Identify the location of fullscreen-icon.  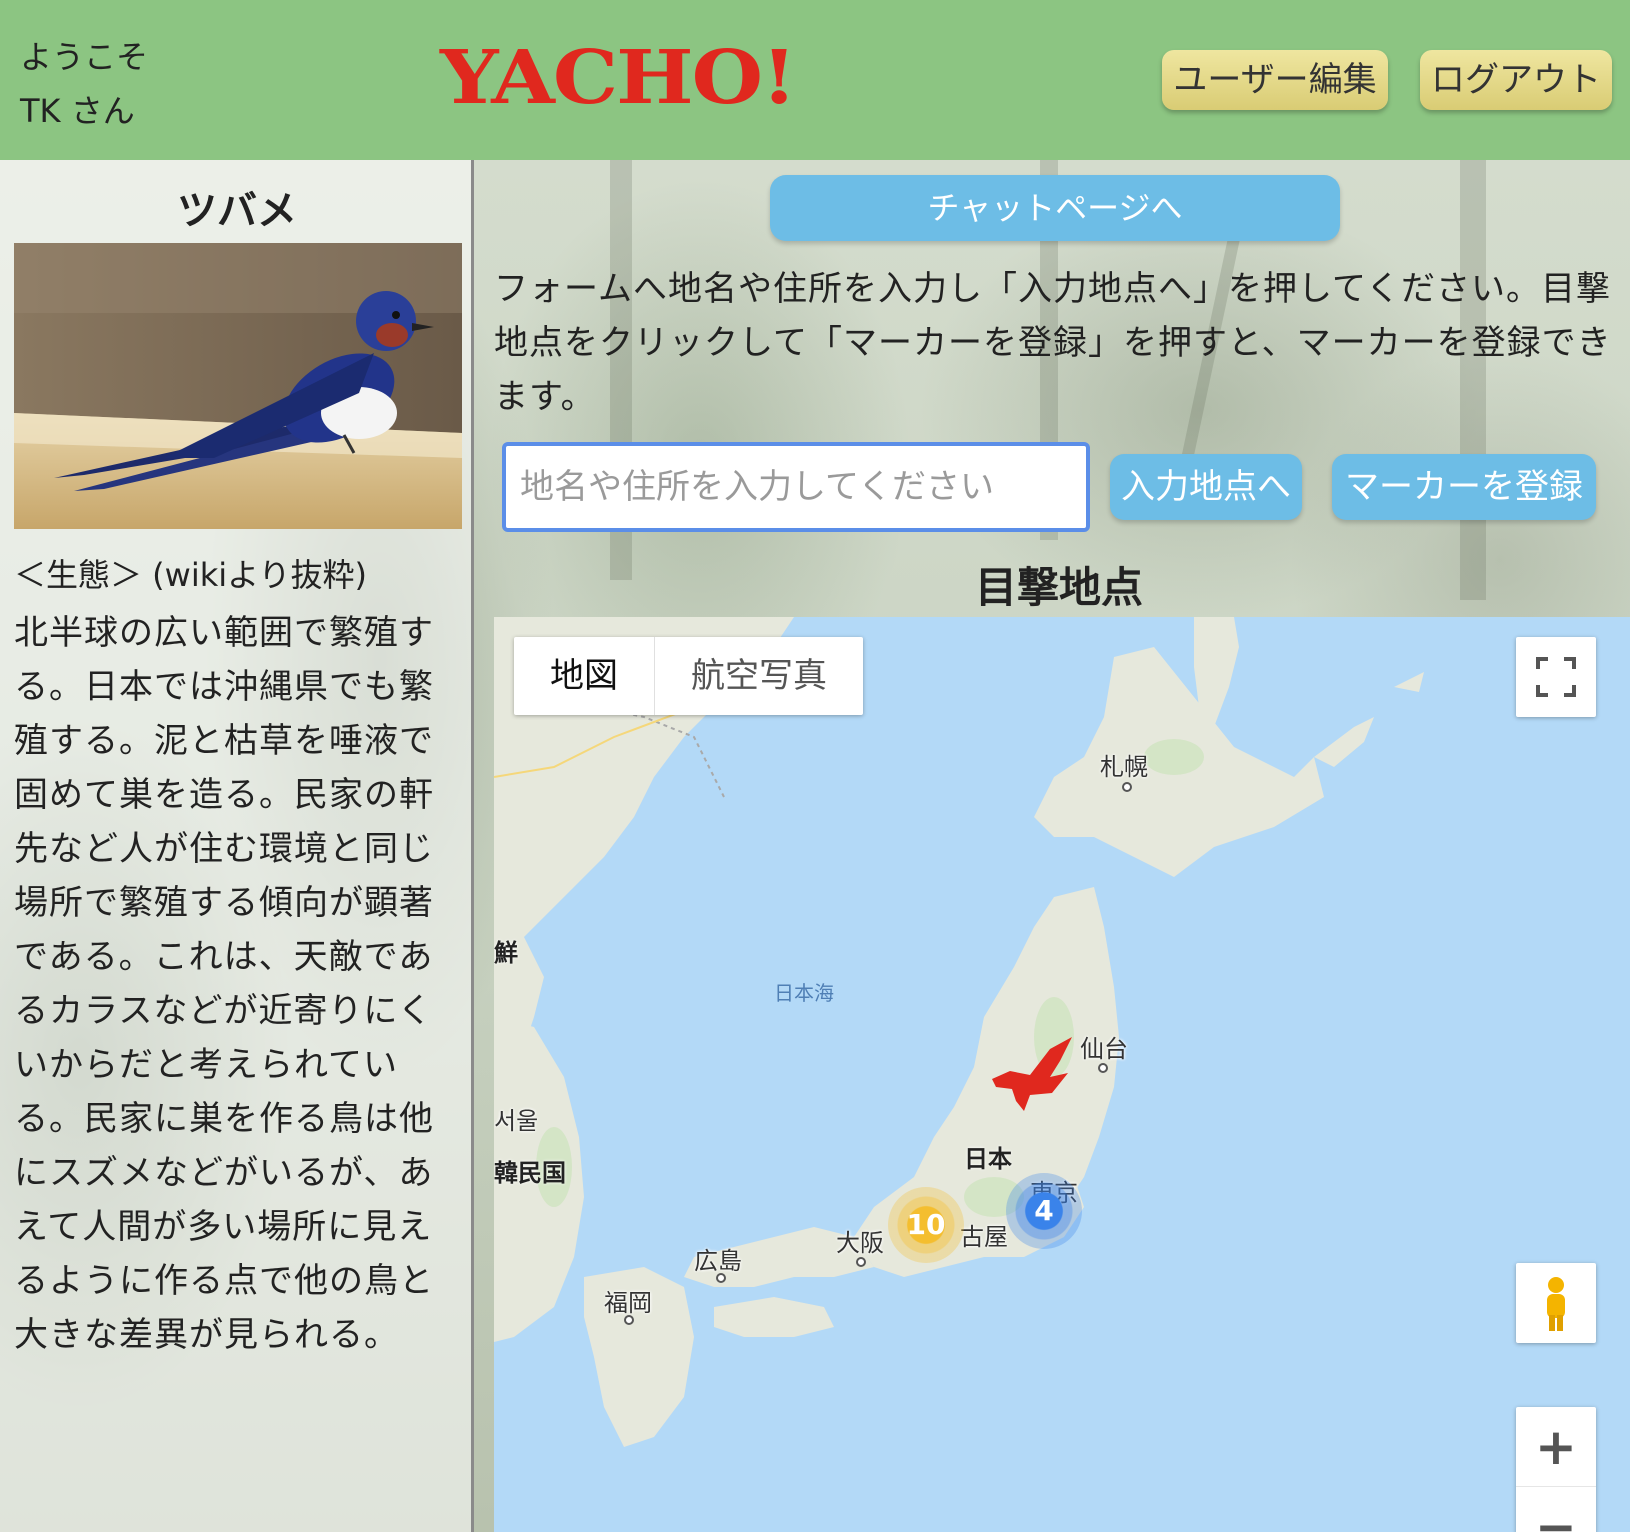
(1556, 677).